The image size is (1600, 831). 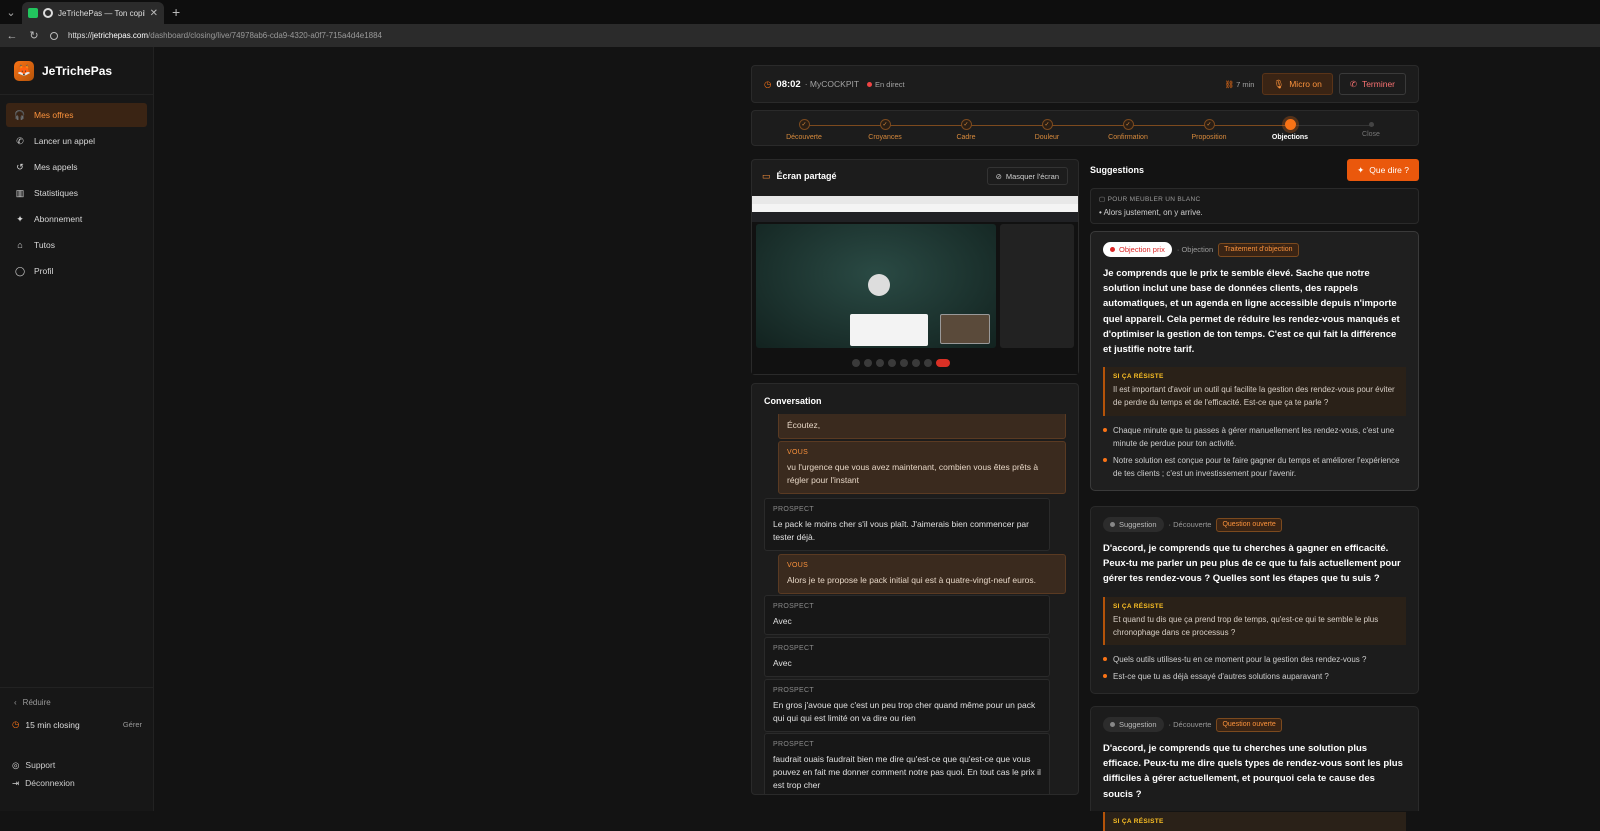 What do you see at coordinates (132, 724) in the screenshot?
I see `manage-plan-link: Gérer` at bounding box center [132, 724].